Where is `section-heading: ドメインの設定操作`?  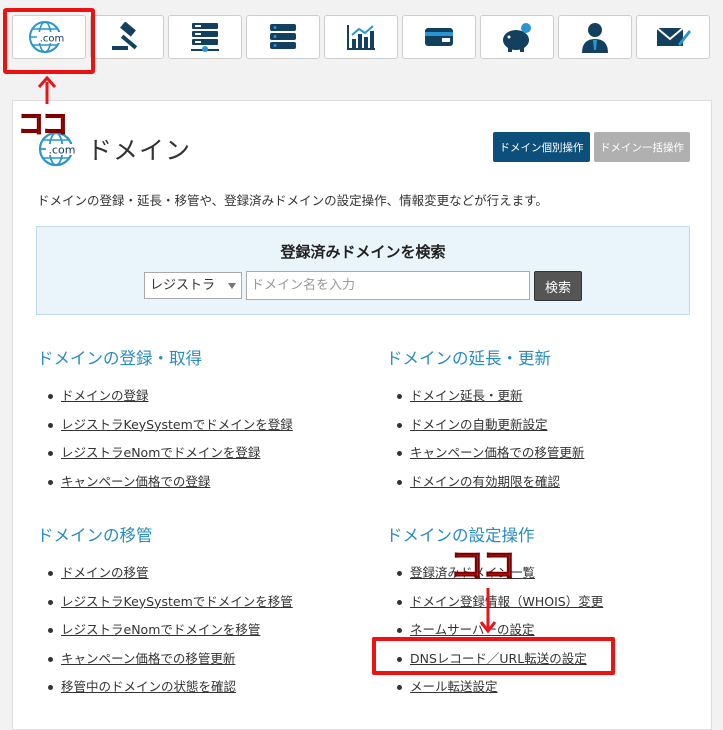 section-heading: ドメインの設定操作 is located at coordinates (460, 535).